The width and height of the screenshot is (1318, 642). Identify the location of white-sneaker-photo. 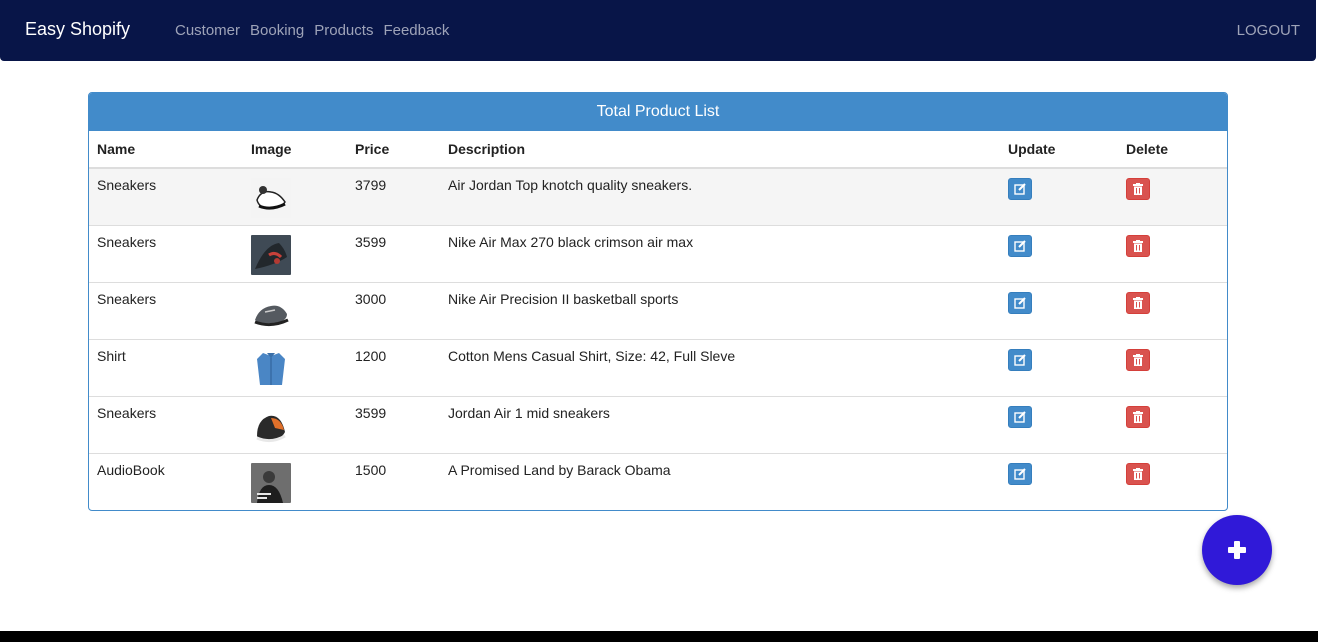
(271, 198).